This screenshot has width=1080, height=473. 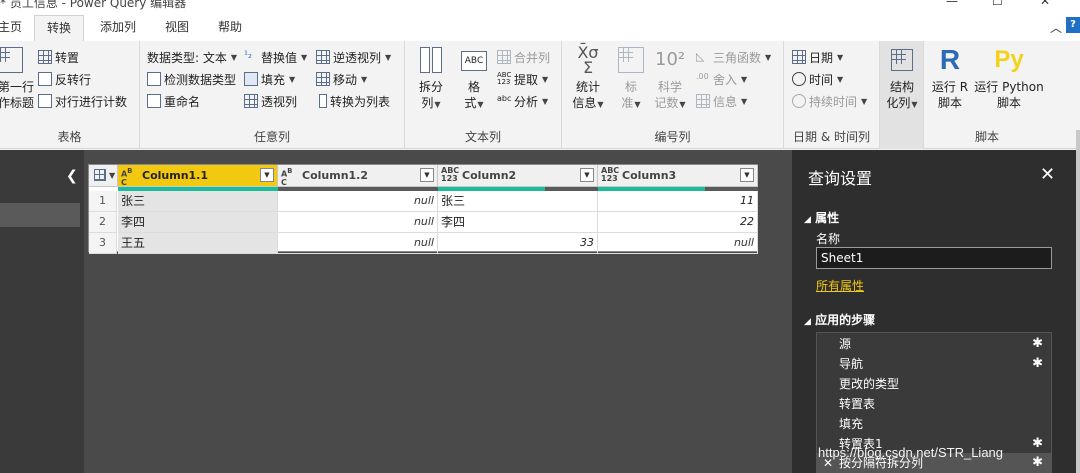 What do you see at coordinates (902, 79) in the screenshot?
I see `structured-column-button: 结构 化列▼` at bounding box center [902, 79].